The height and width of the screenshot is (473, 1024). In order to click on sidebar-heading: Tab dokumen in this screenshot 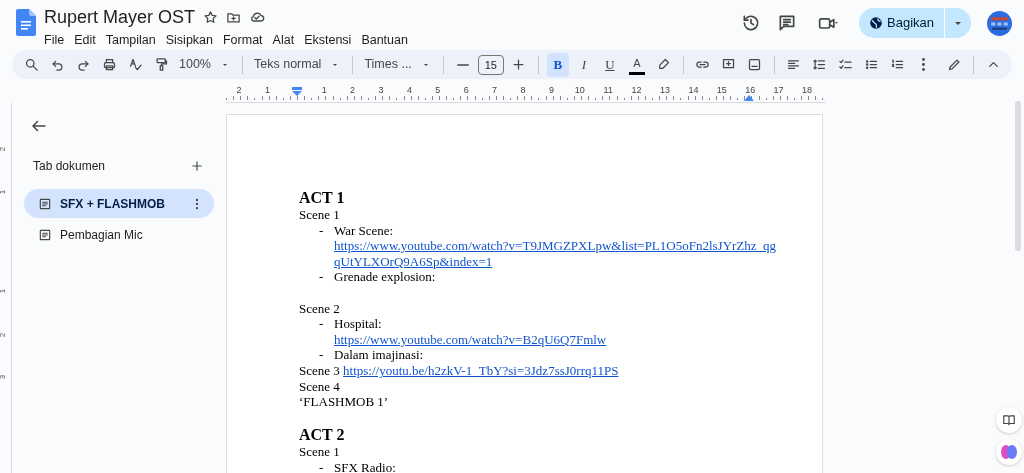, I will do `click(69, 166)`.